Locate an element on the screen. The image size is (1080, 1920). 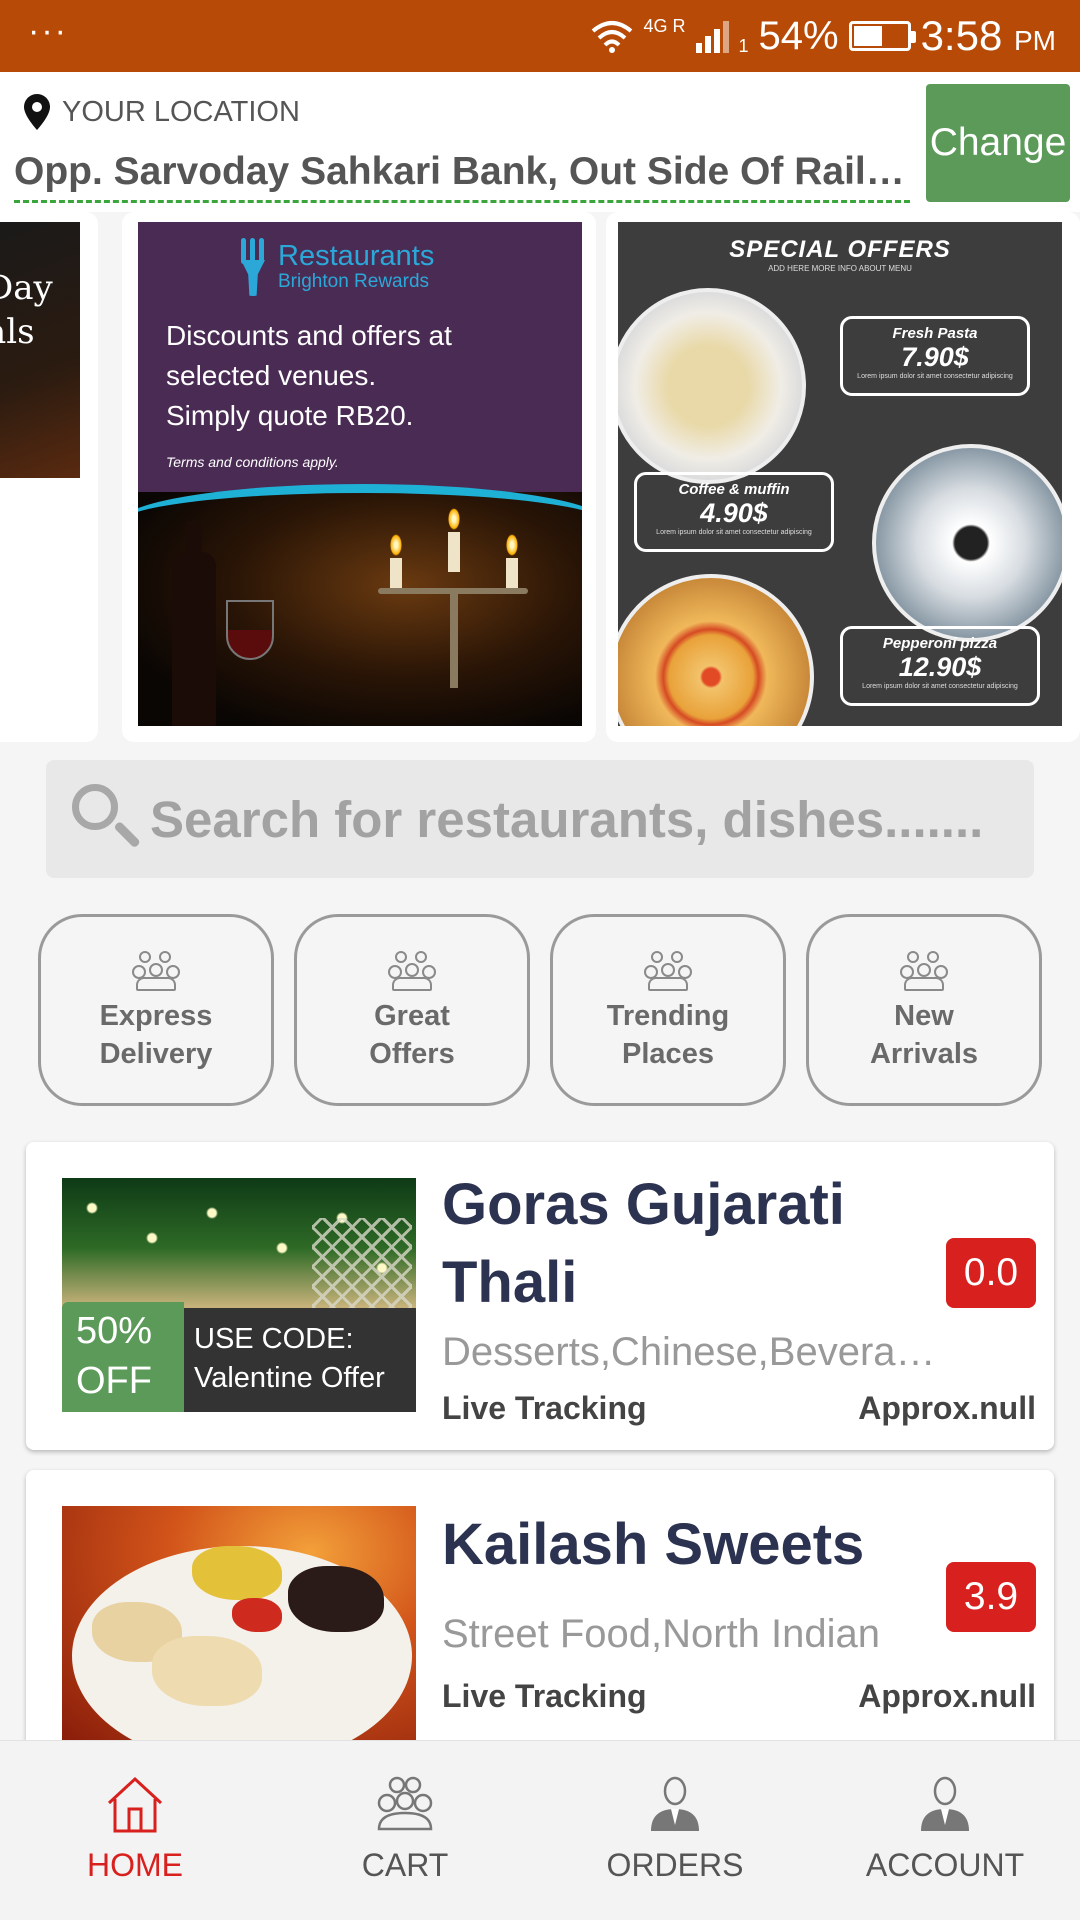
nav-account: ACCOUNT is located at coordinates (945, 1830).